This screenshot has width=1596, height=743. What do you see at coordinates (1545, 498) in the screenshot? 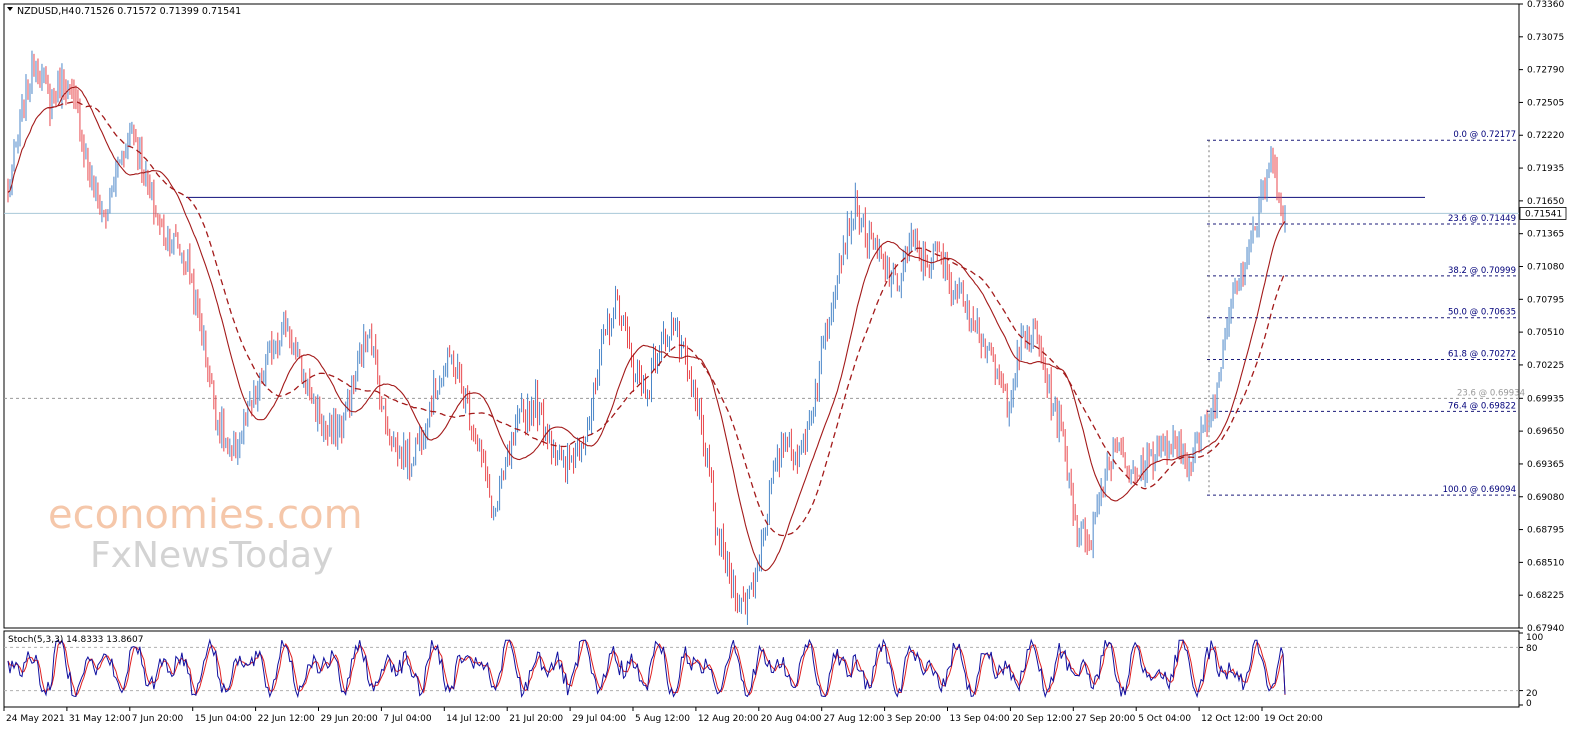
I see `y-tick-label: 0.69080` at bounding box center [1545, 498].